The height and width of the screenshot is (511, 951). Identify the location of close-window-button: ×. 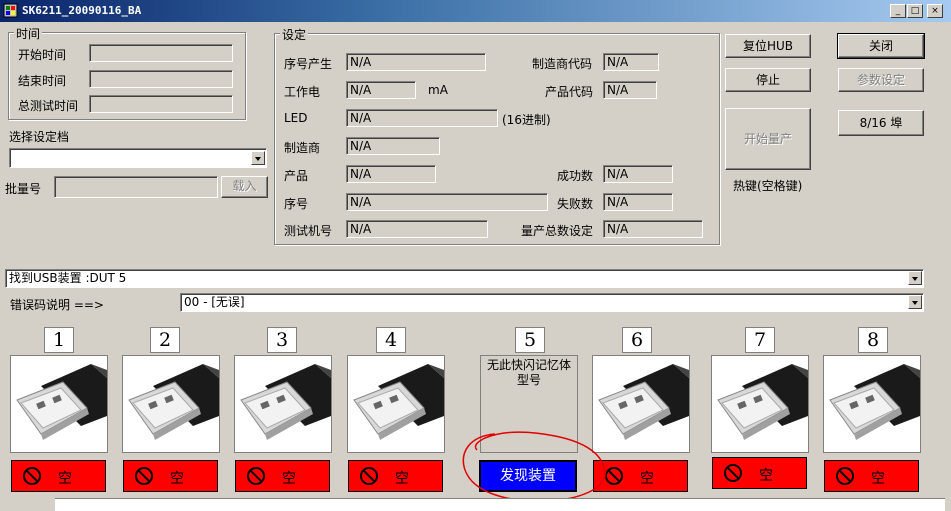
(935, 11).